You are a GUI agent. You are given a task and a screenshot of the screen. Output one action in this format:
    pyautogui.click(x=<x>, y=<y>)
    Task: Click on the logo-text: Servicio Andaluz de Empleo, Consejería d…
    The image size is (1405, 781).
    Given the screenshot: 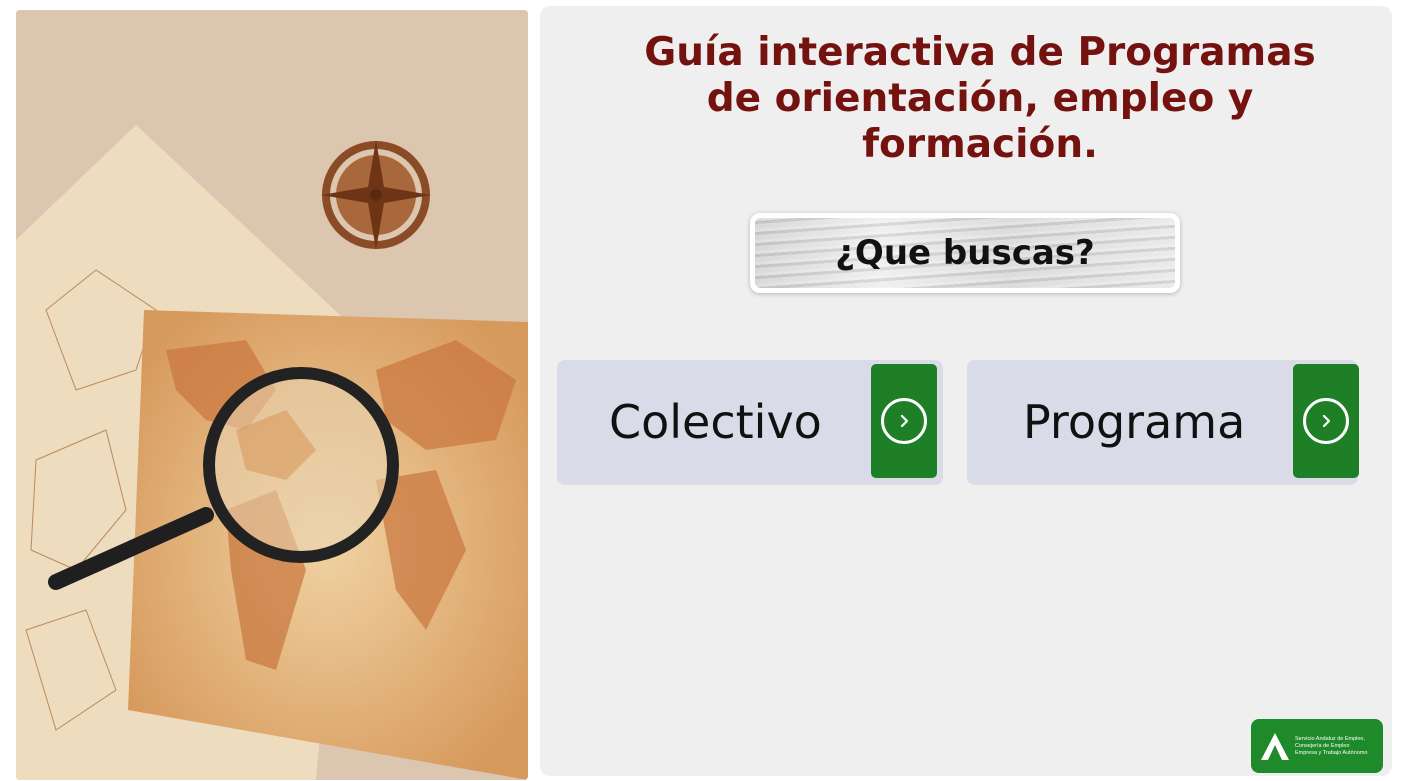 What is the action you would take?
    pyautogui.click(x=1331, y=746)
    